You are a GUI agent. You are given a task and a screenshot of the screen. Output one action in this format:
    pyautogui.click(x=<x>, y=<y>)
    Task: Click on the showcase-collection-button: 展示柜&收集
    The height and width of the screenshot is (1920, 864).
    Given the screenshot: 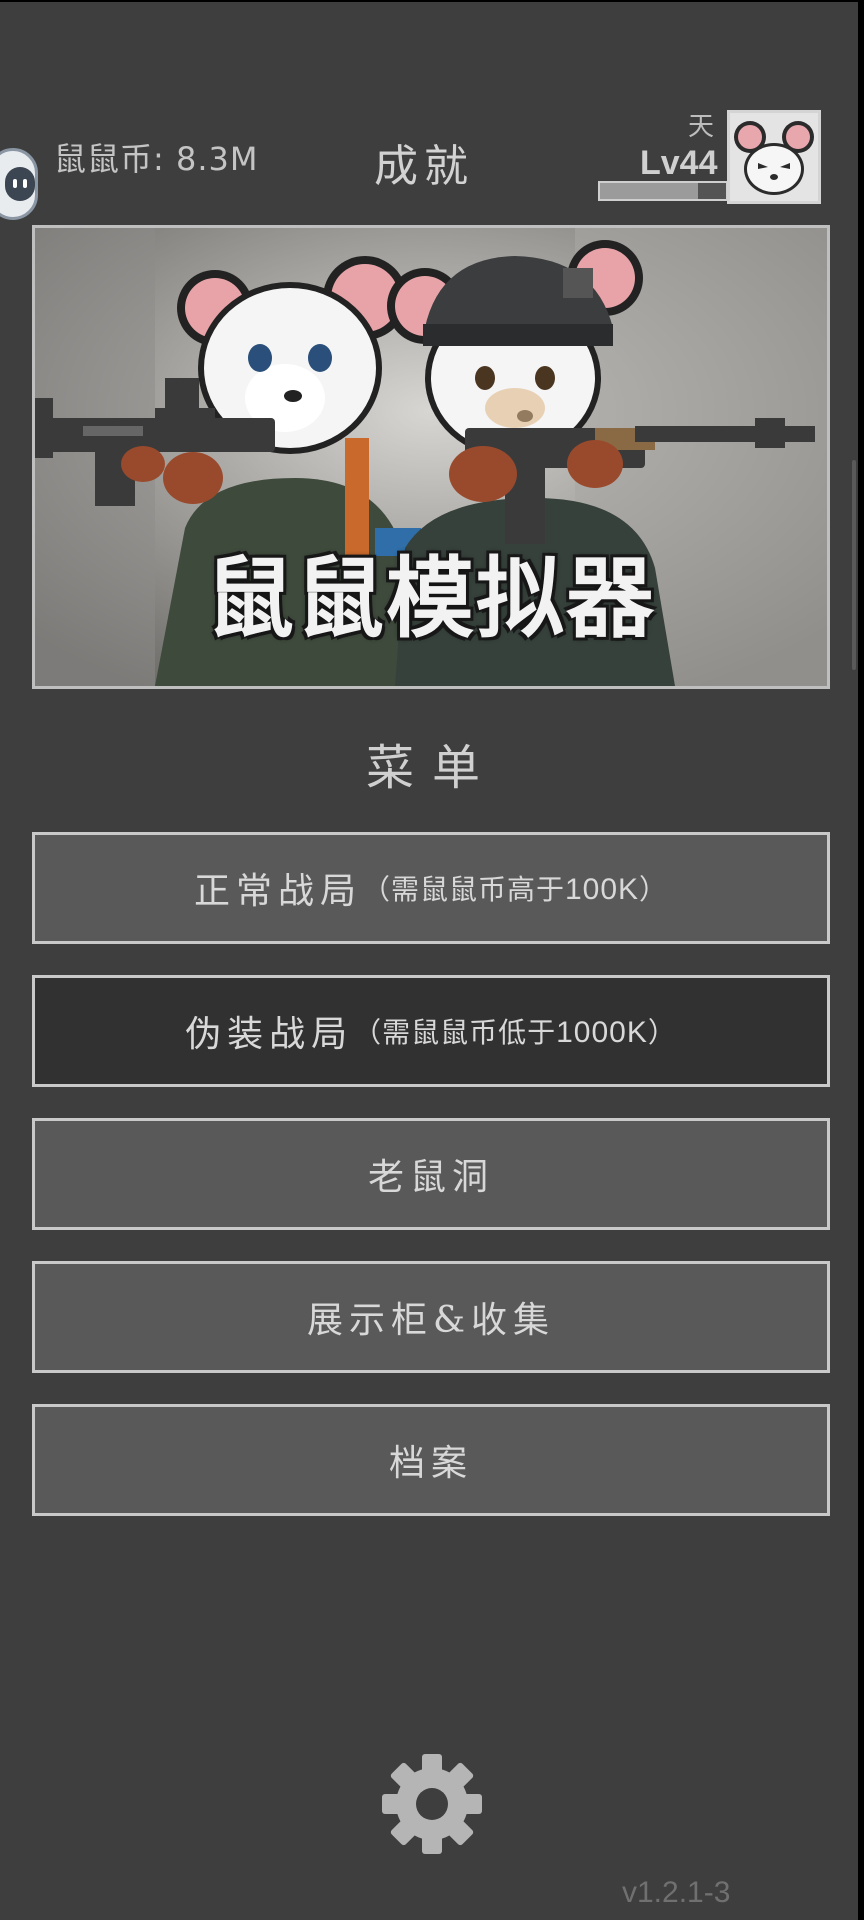 What is the action you would take?
    pyautogui.click(x=431, y=1317)
    